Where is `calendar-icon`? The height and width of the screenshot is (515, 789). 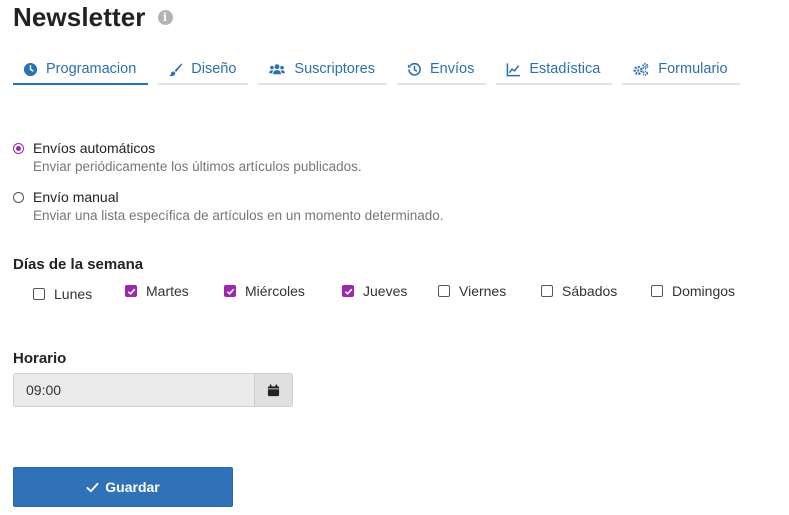
calendar-icon is located at coordinates (273, 389).